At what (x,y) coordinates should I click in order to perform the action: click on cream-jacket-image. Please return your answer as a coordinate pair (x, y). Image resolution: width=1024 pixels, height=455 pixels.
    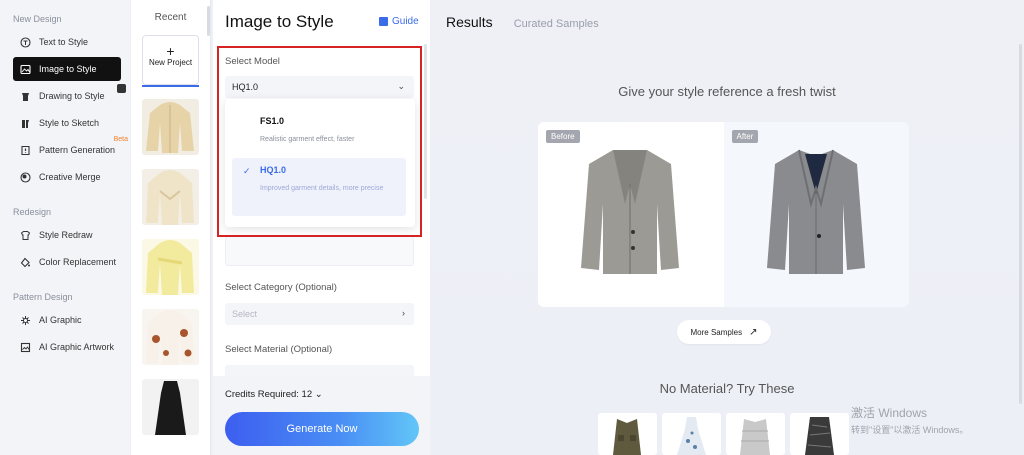
    Looking at the image, I should click on (170, 197).